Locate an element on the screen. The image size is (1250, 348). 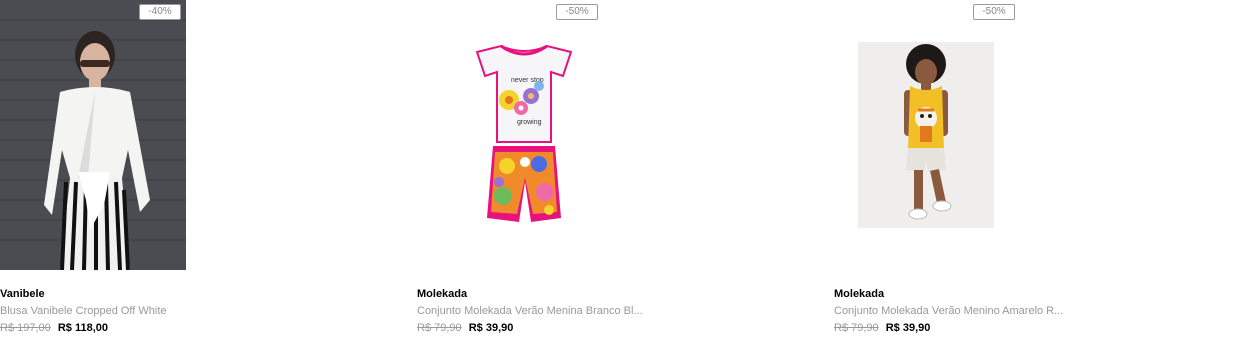
product-title: Blusa Vanibele Cropped Off White is located at coordinates (200, 311).